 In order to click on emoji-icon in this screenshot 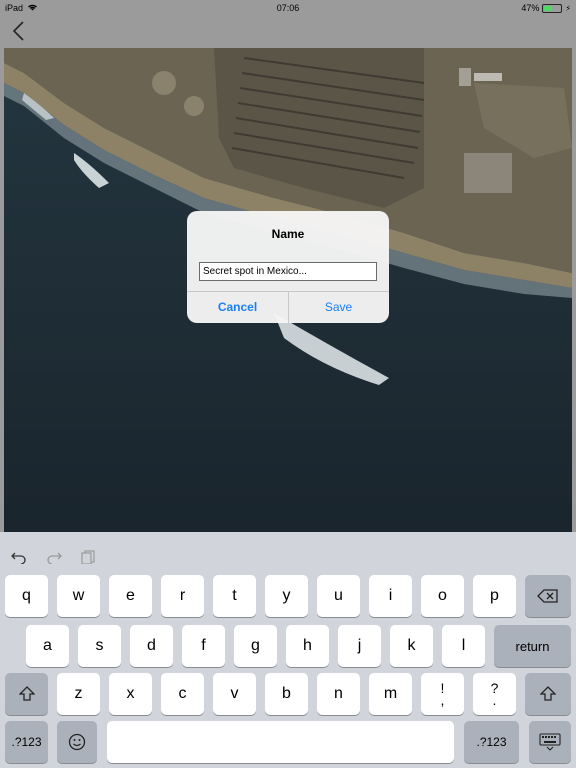, I will do `click(77, 742)`.